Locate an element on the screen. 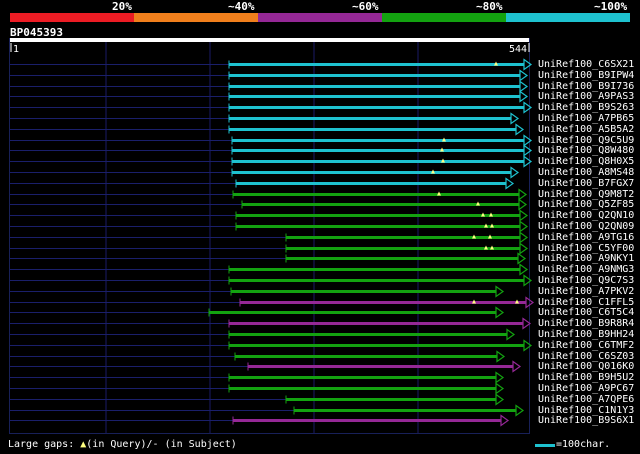  hit-label: UniRef100_B9S263 is located at coordinates (586, 107).